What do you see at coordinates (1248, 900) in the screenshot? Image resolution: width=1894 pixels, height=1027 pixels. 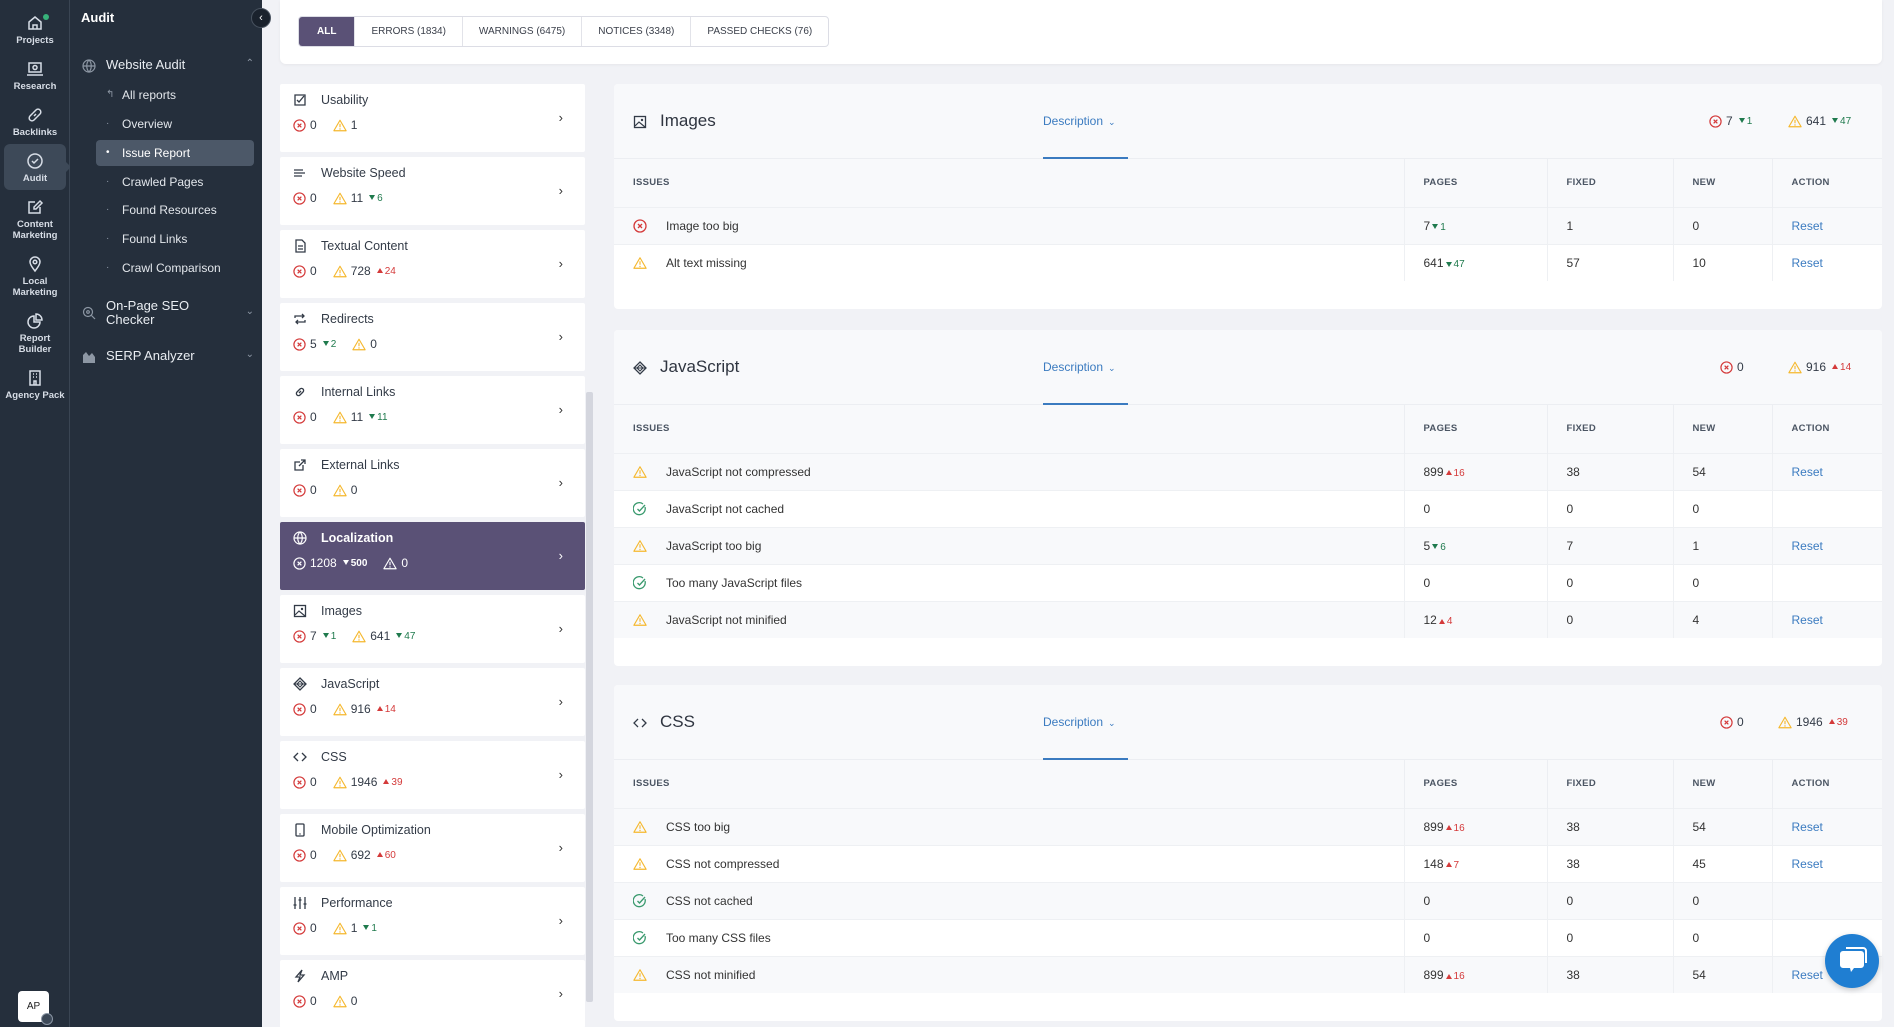 I see `table-row: CSS not cached 0 0 0` at bounding box center [1248, 900].